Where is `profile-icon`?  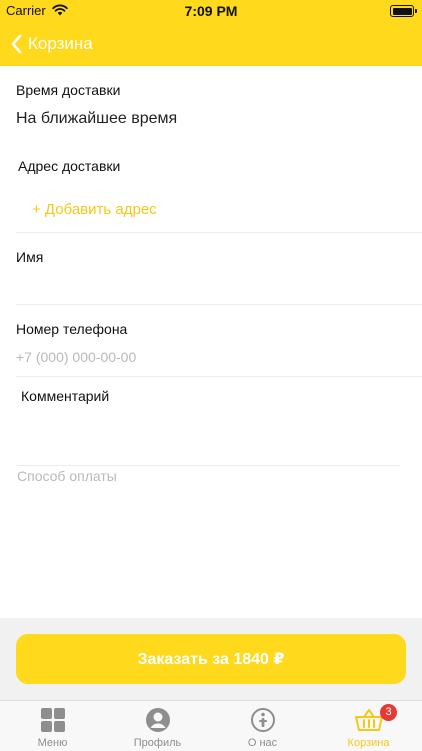 profile-icon is located at coordinates (157, 720).